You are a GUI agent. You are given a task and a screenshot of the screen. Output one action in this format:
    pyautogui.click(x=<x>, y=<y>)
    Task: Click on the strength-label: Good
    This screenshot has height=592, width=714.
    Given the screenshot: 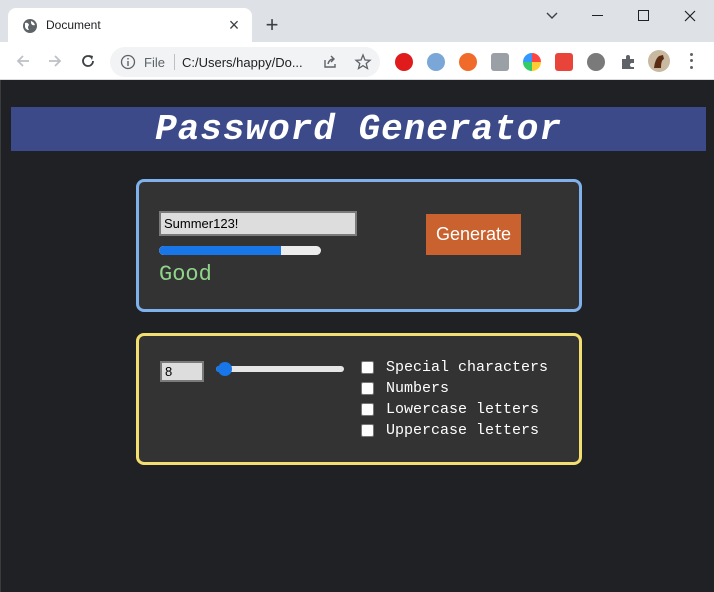 What is the action you would take?
    pyautogui.click(x=185, y=274)
    